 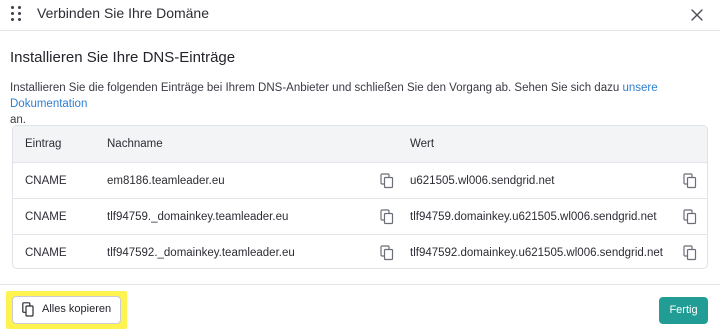 I want to click on record-name: tlf94759._domainkey.teamleader.eu, so click(x=198, y=217).